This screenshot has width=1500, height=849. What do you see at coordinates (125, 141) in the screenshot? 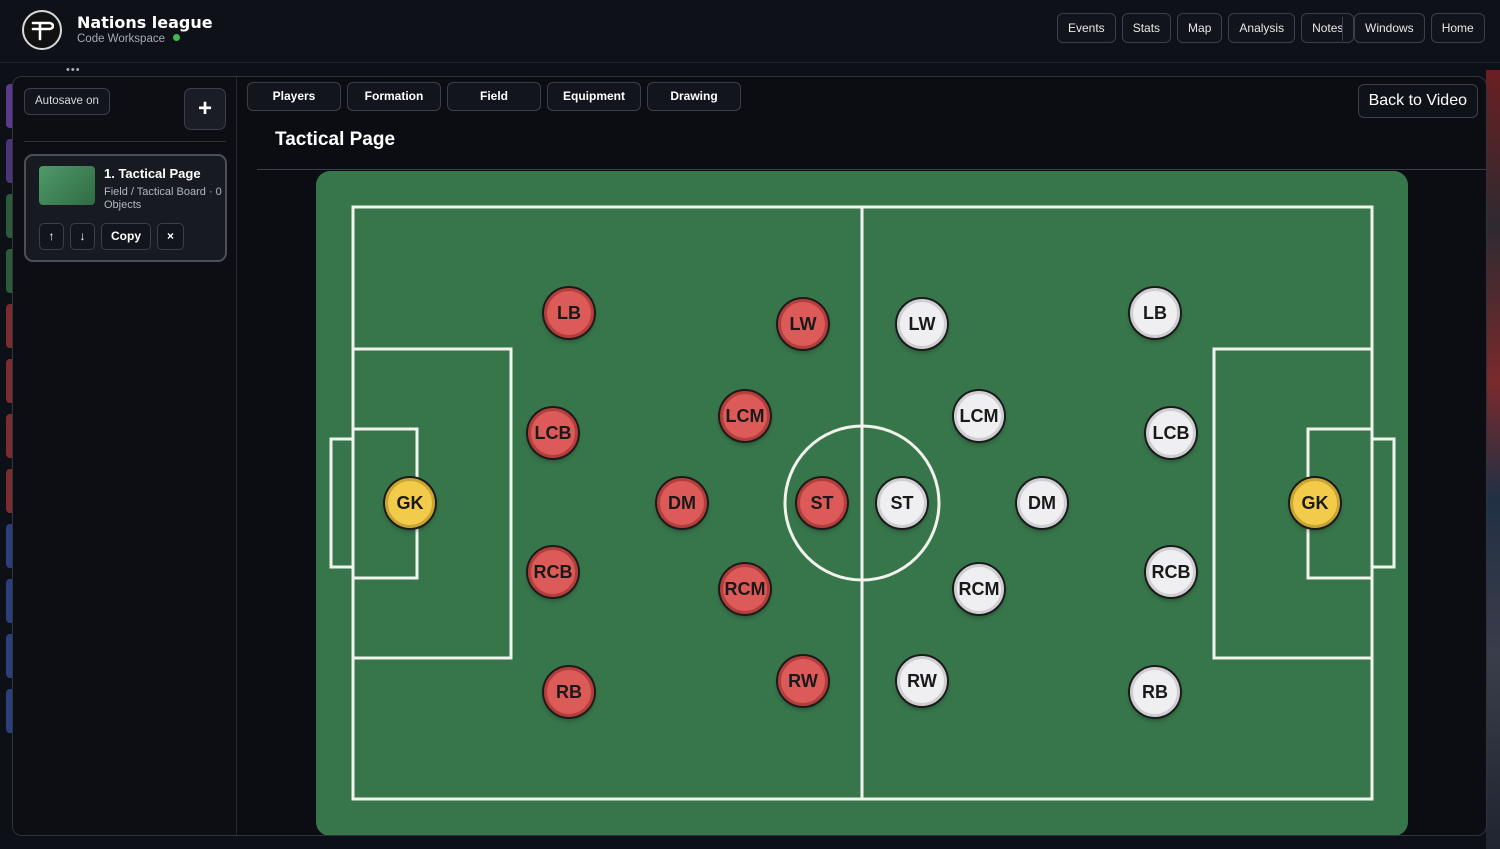
I see `sidebar-divider` at bounding box center [125, 141].